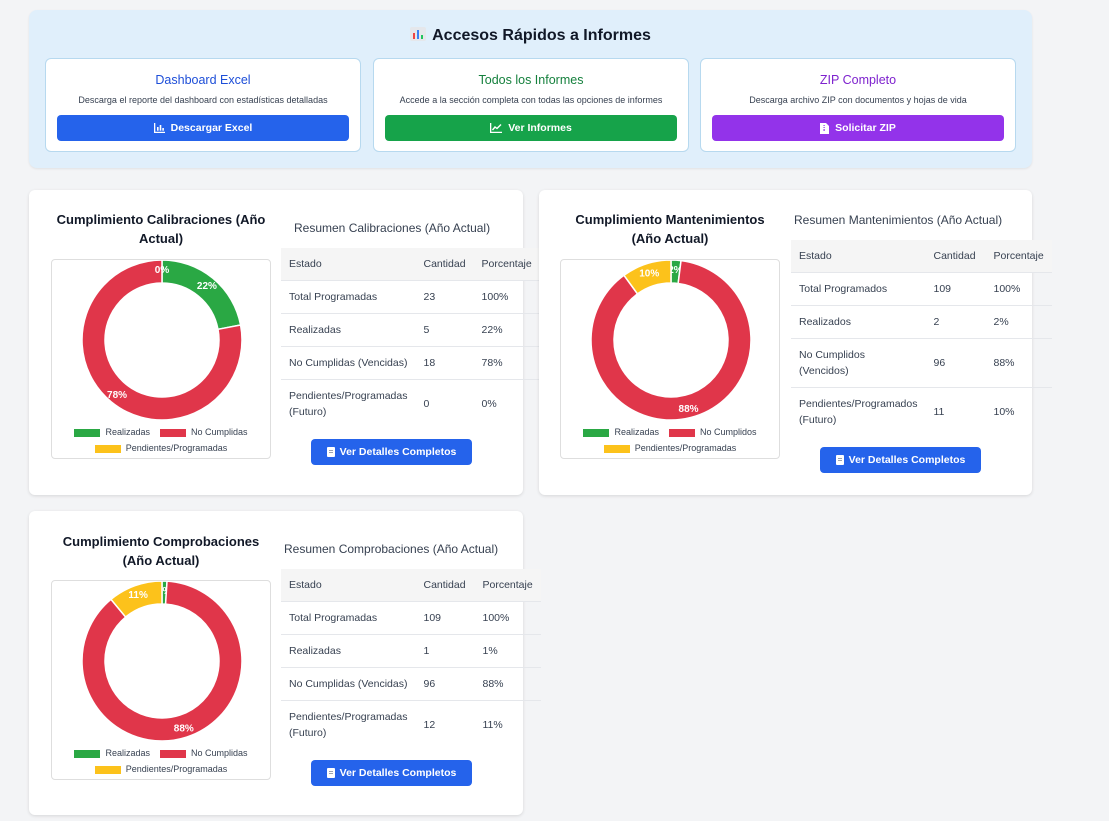  What do you see at coordinates (621, 432) in the screenshot?
I see `legend-realizados: Realizadas` at bounding box center [621, 432].